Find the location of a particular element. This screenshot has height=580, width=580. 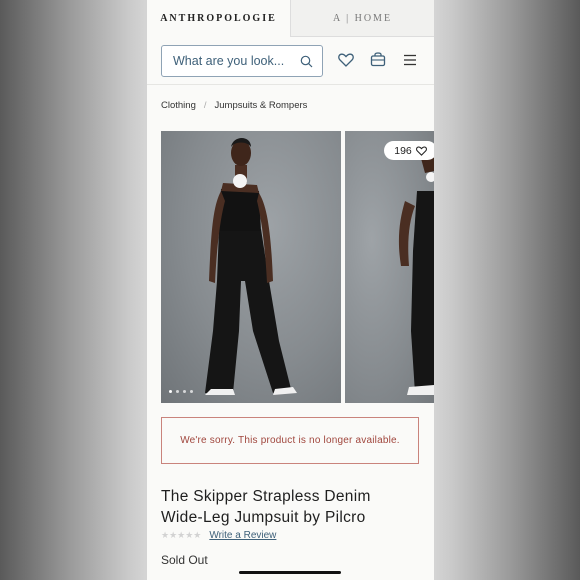

breadcrumb: Clothing / Jumpsuits & Rompers is located at coordinates (234, 105).